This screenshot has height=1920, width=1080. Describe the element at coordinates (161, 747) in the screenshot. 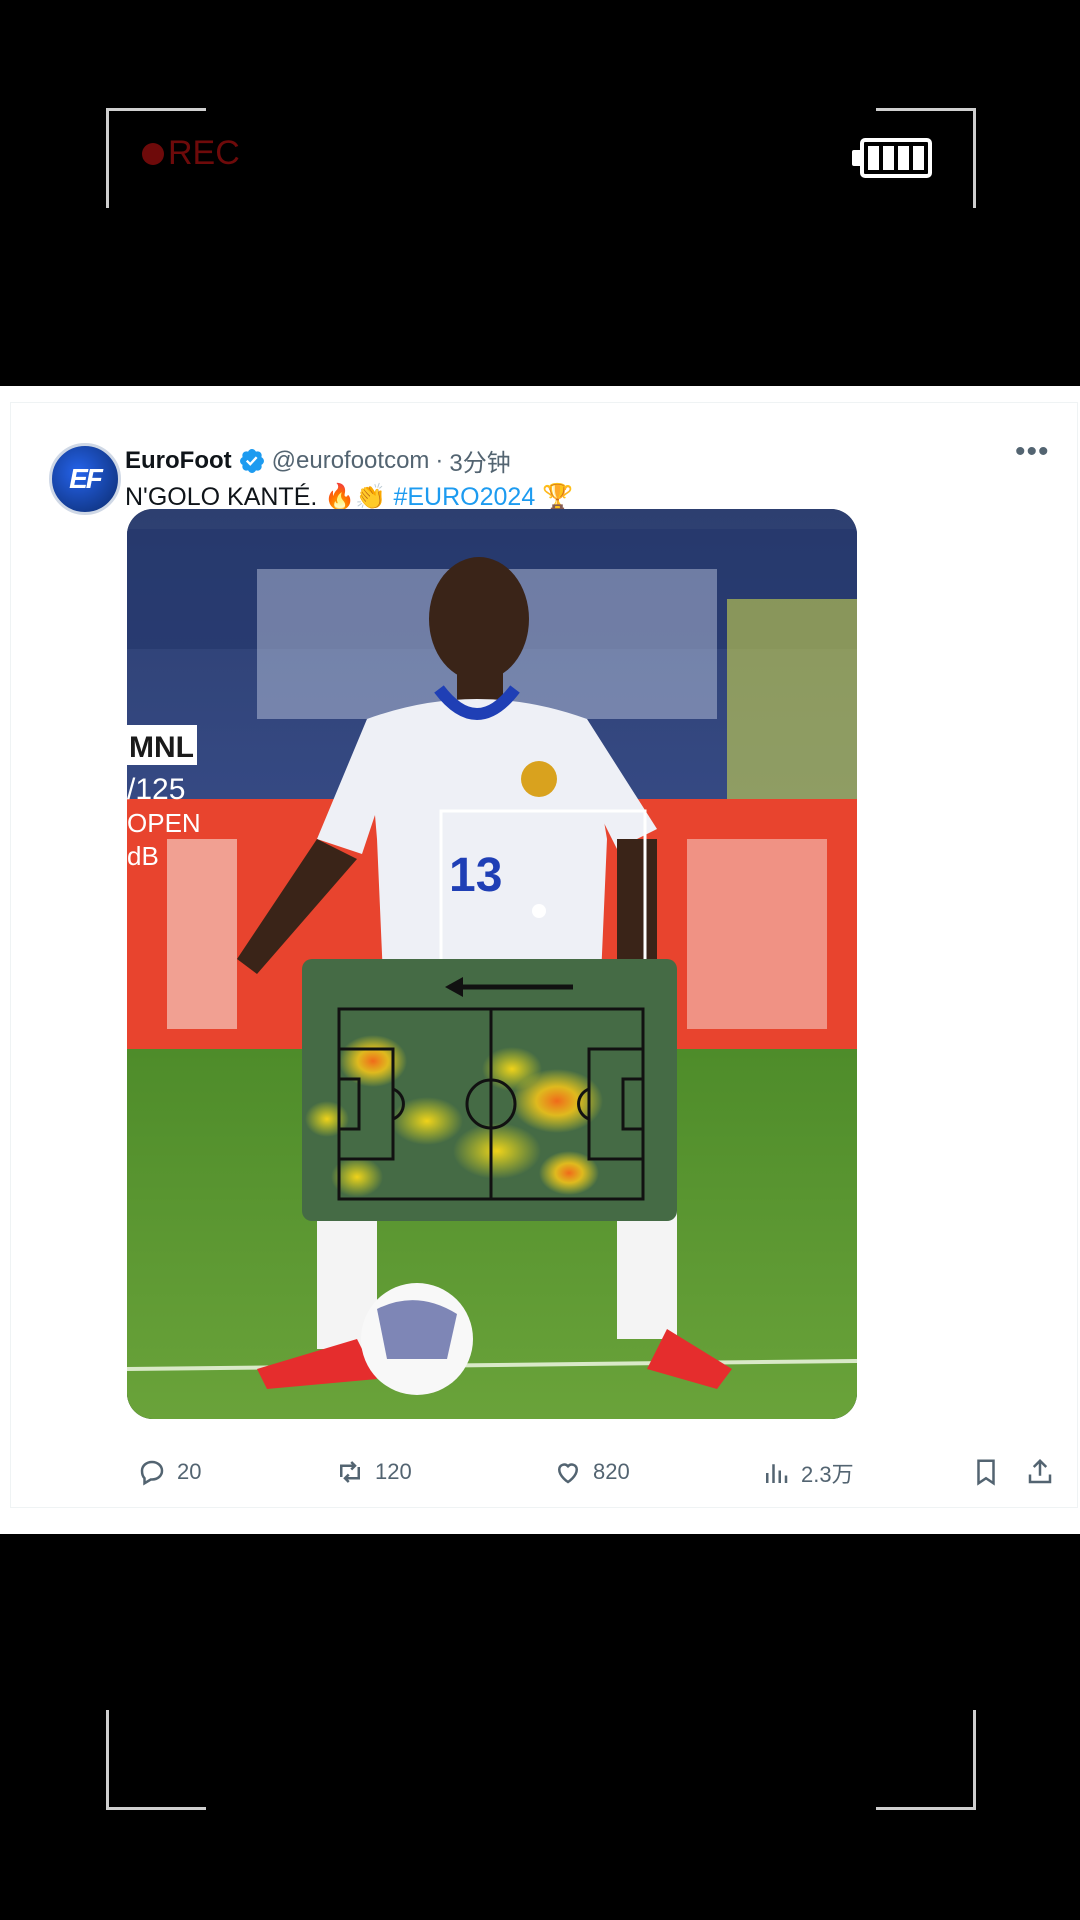

I see `overlay-badge: MNL` at that location.